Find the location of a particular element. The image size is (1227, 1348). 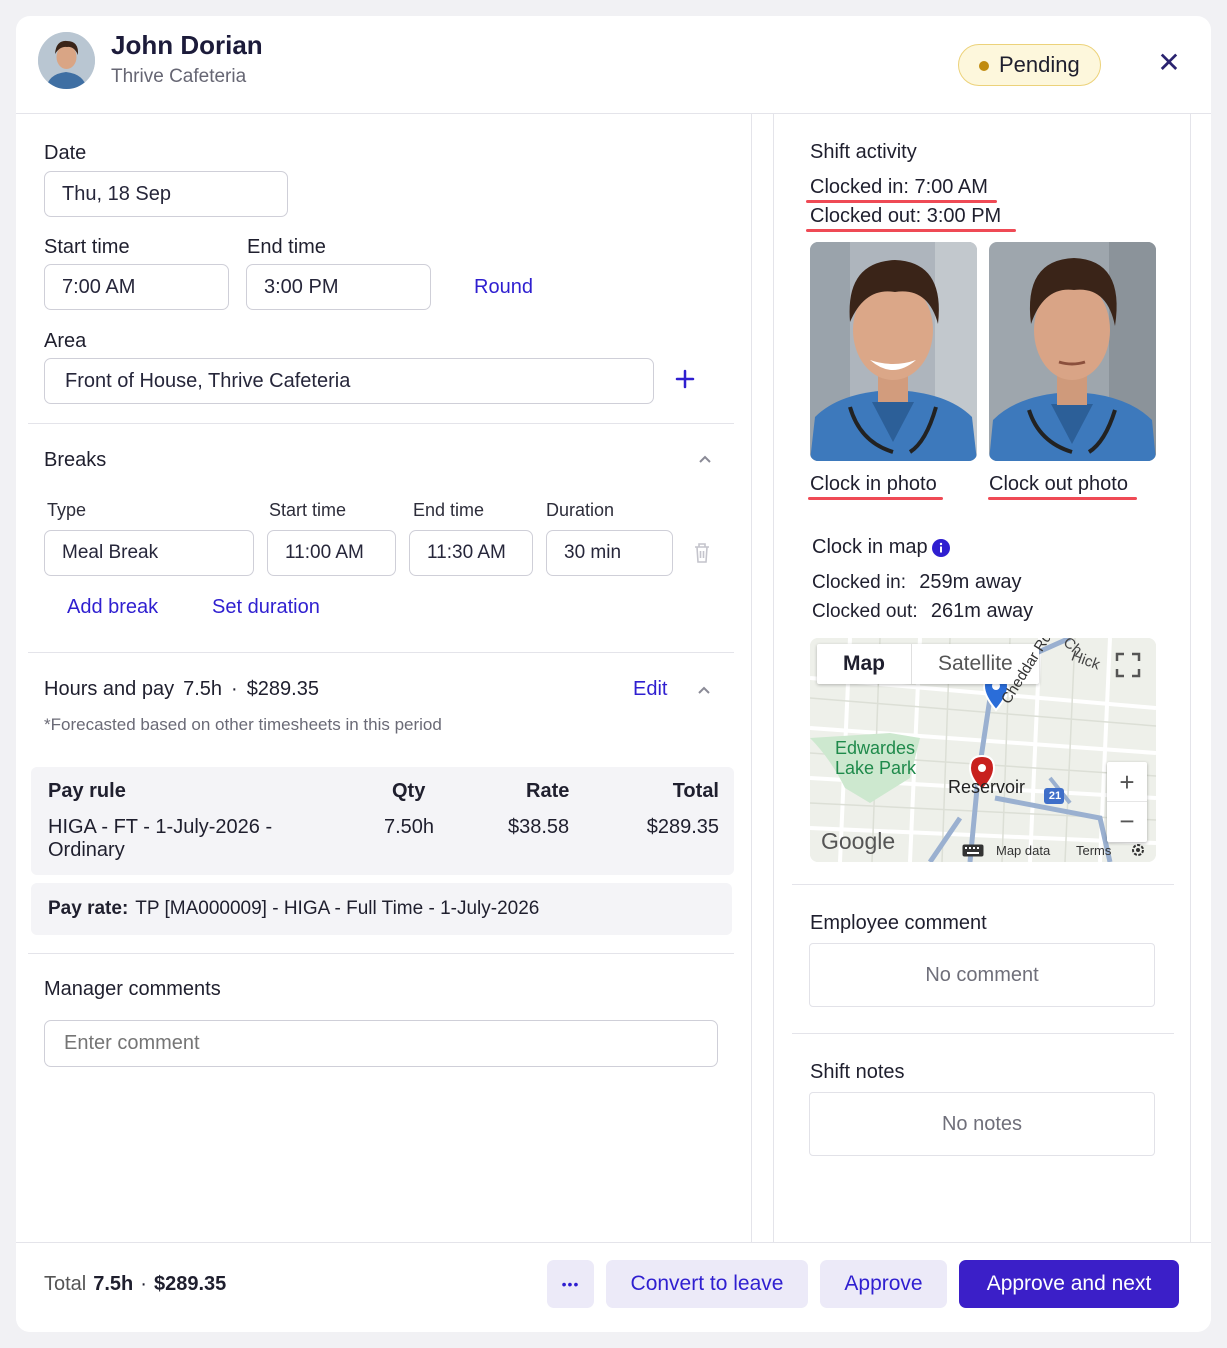

map-clocked-in-label: Clocked in: is located at coordinates (859, 582).